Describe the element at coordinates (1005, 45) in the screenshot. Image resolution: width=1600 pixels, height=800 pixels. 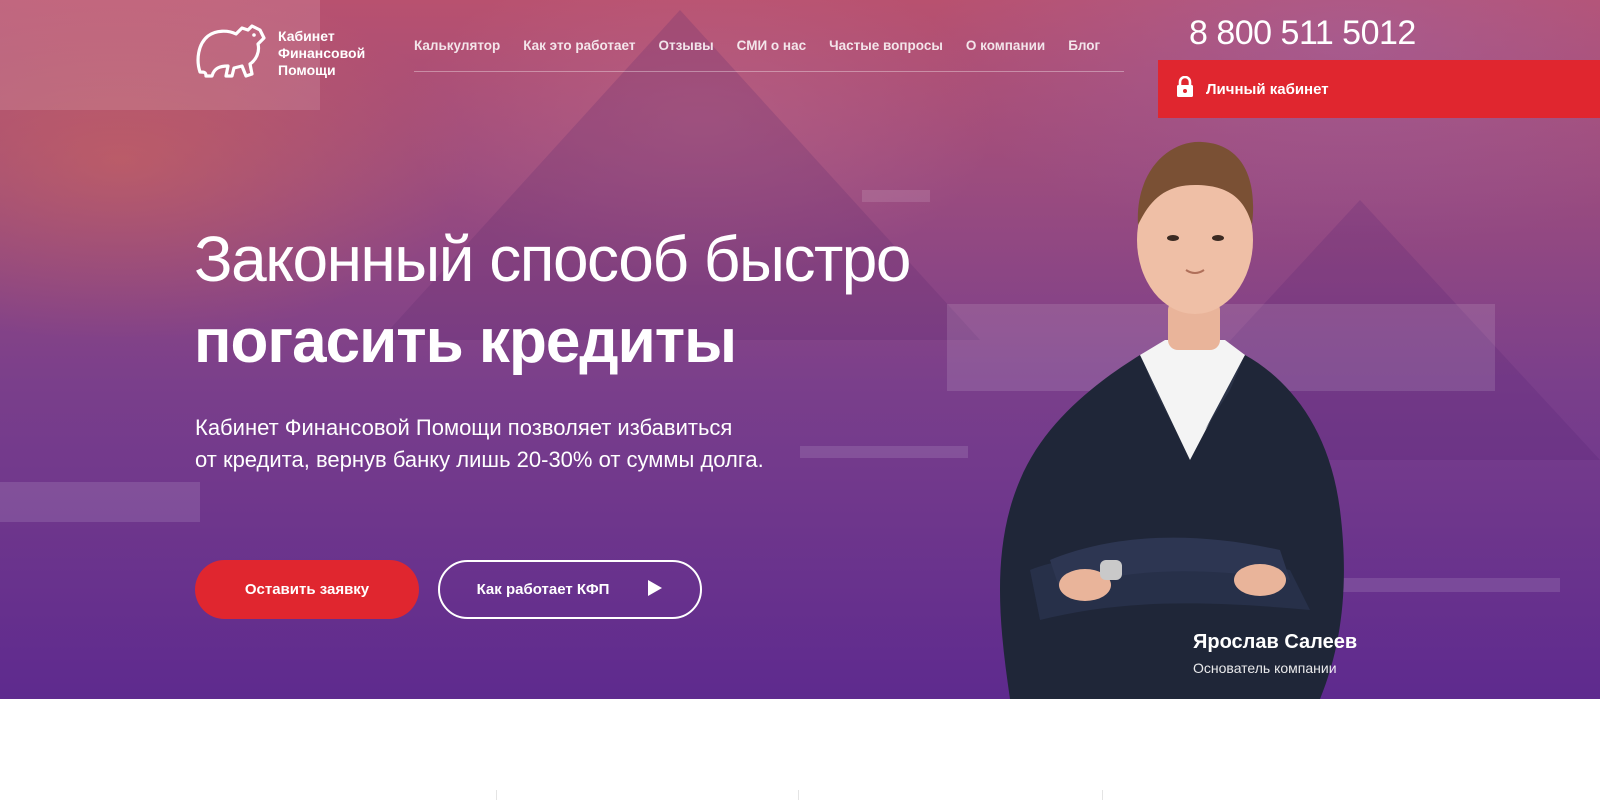
I see `nav-about: О компании` at that location.